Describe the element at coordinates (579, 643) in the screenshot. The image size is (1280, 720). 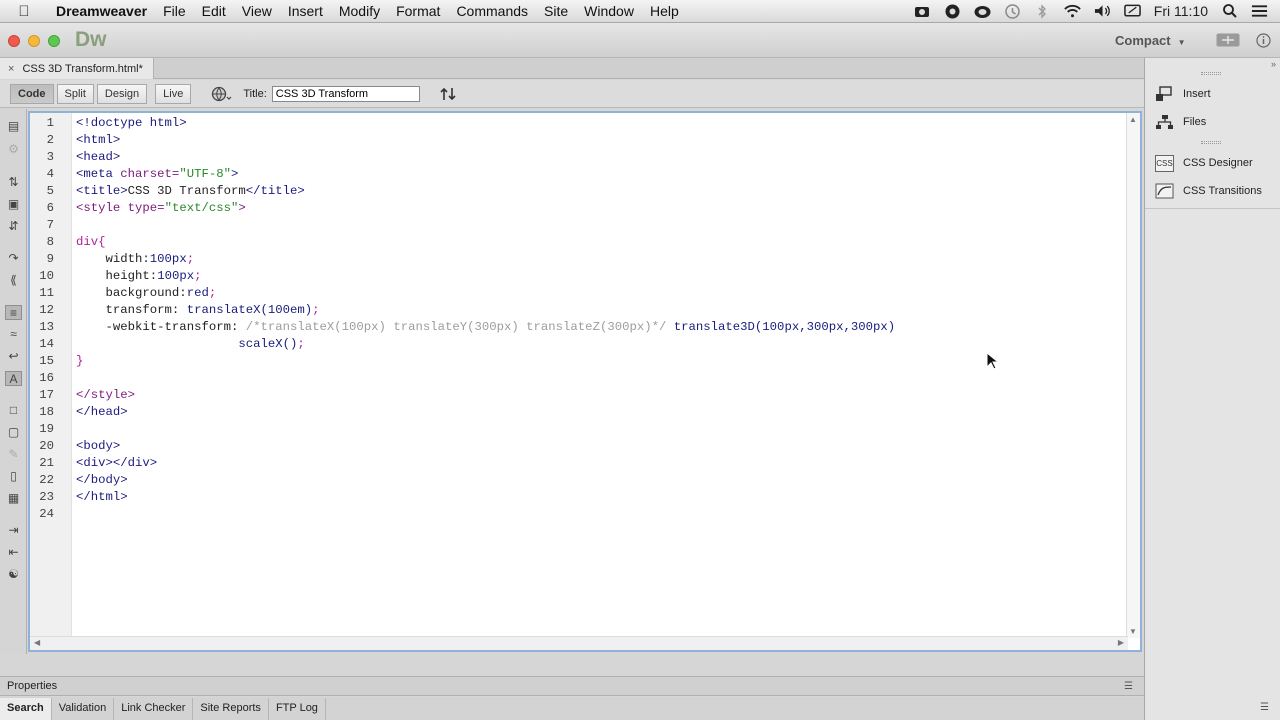
I see `horizontal-scrollbar: ◀ ▶` at that location.